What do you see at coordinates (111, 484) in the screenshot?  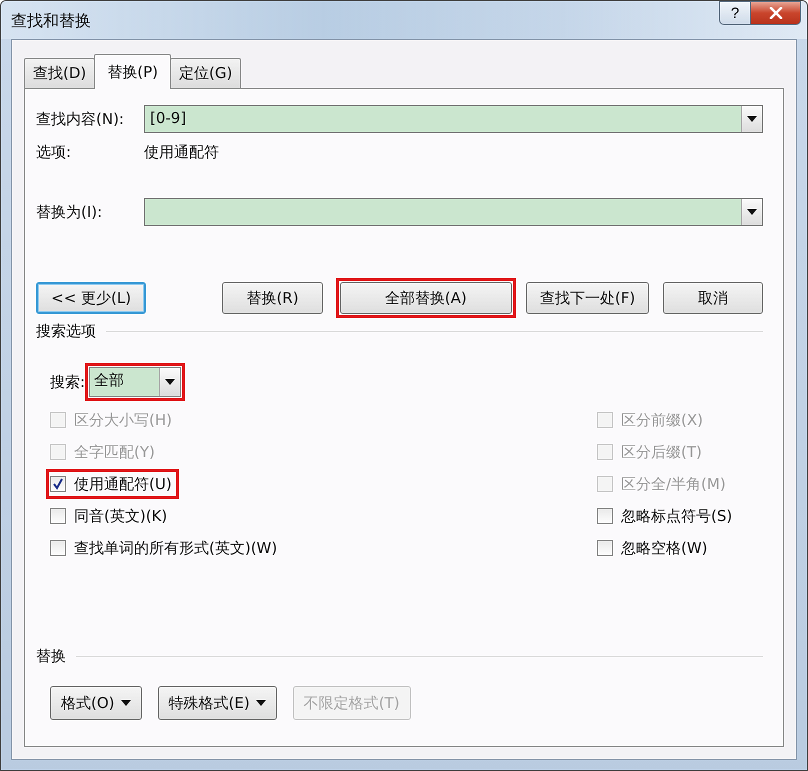 I see `checkbox-option: 使用通配符(U)` at bounding box center [111, 484].